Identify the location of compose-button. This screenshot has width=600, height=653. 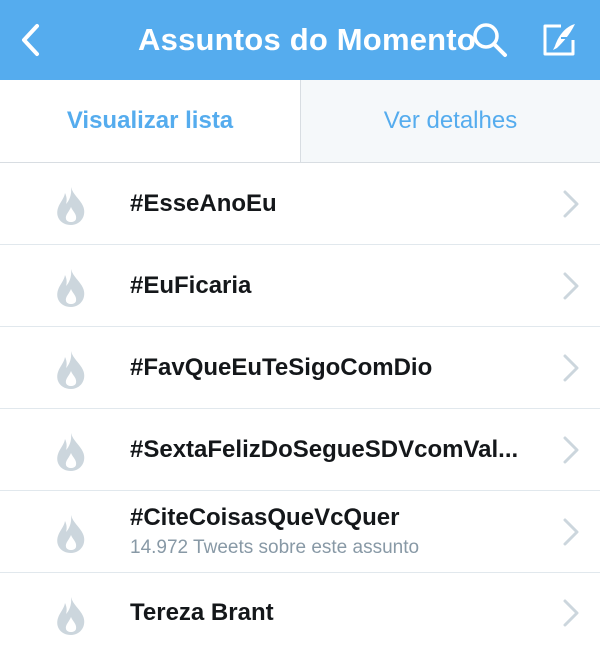
(559, 40).